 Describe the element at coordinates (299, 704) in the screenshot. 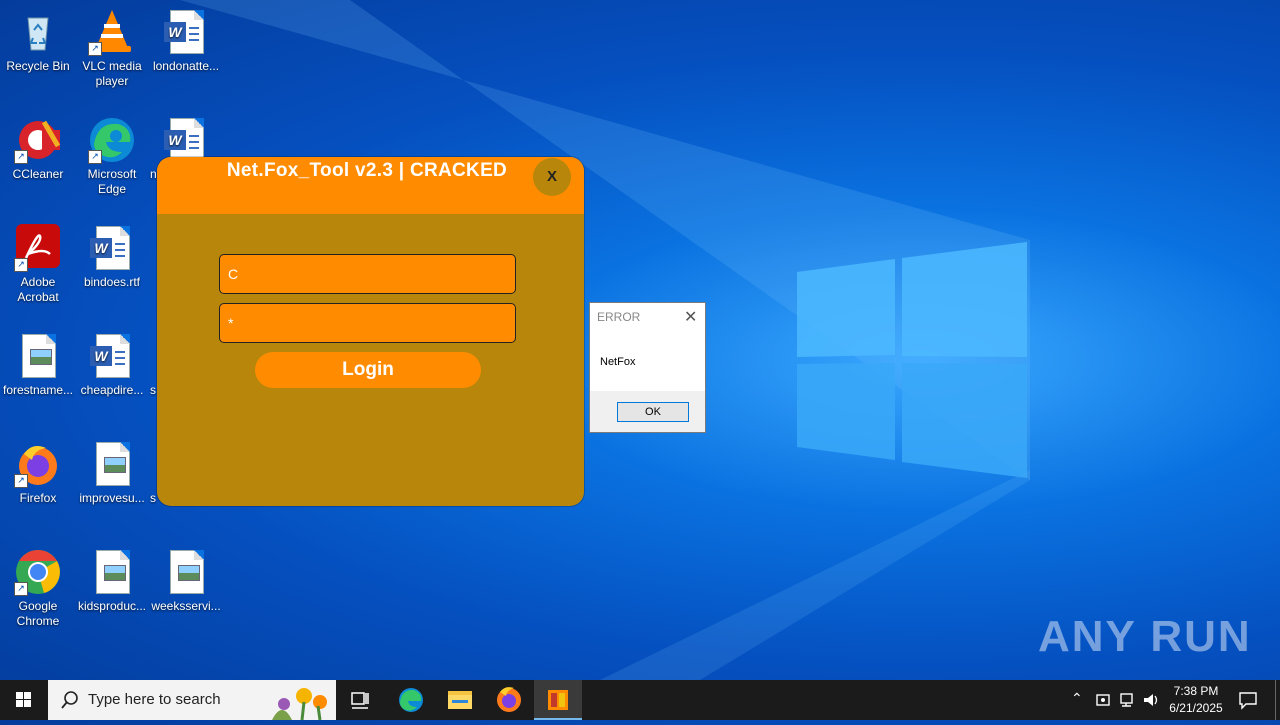

I see `spring-flowers-icon` at that location.